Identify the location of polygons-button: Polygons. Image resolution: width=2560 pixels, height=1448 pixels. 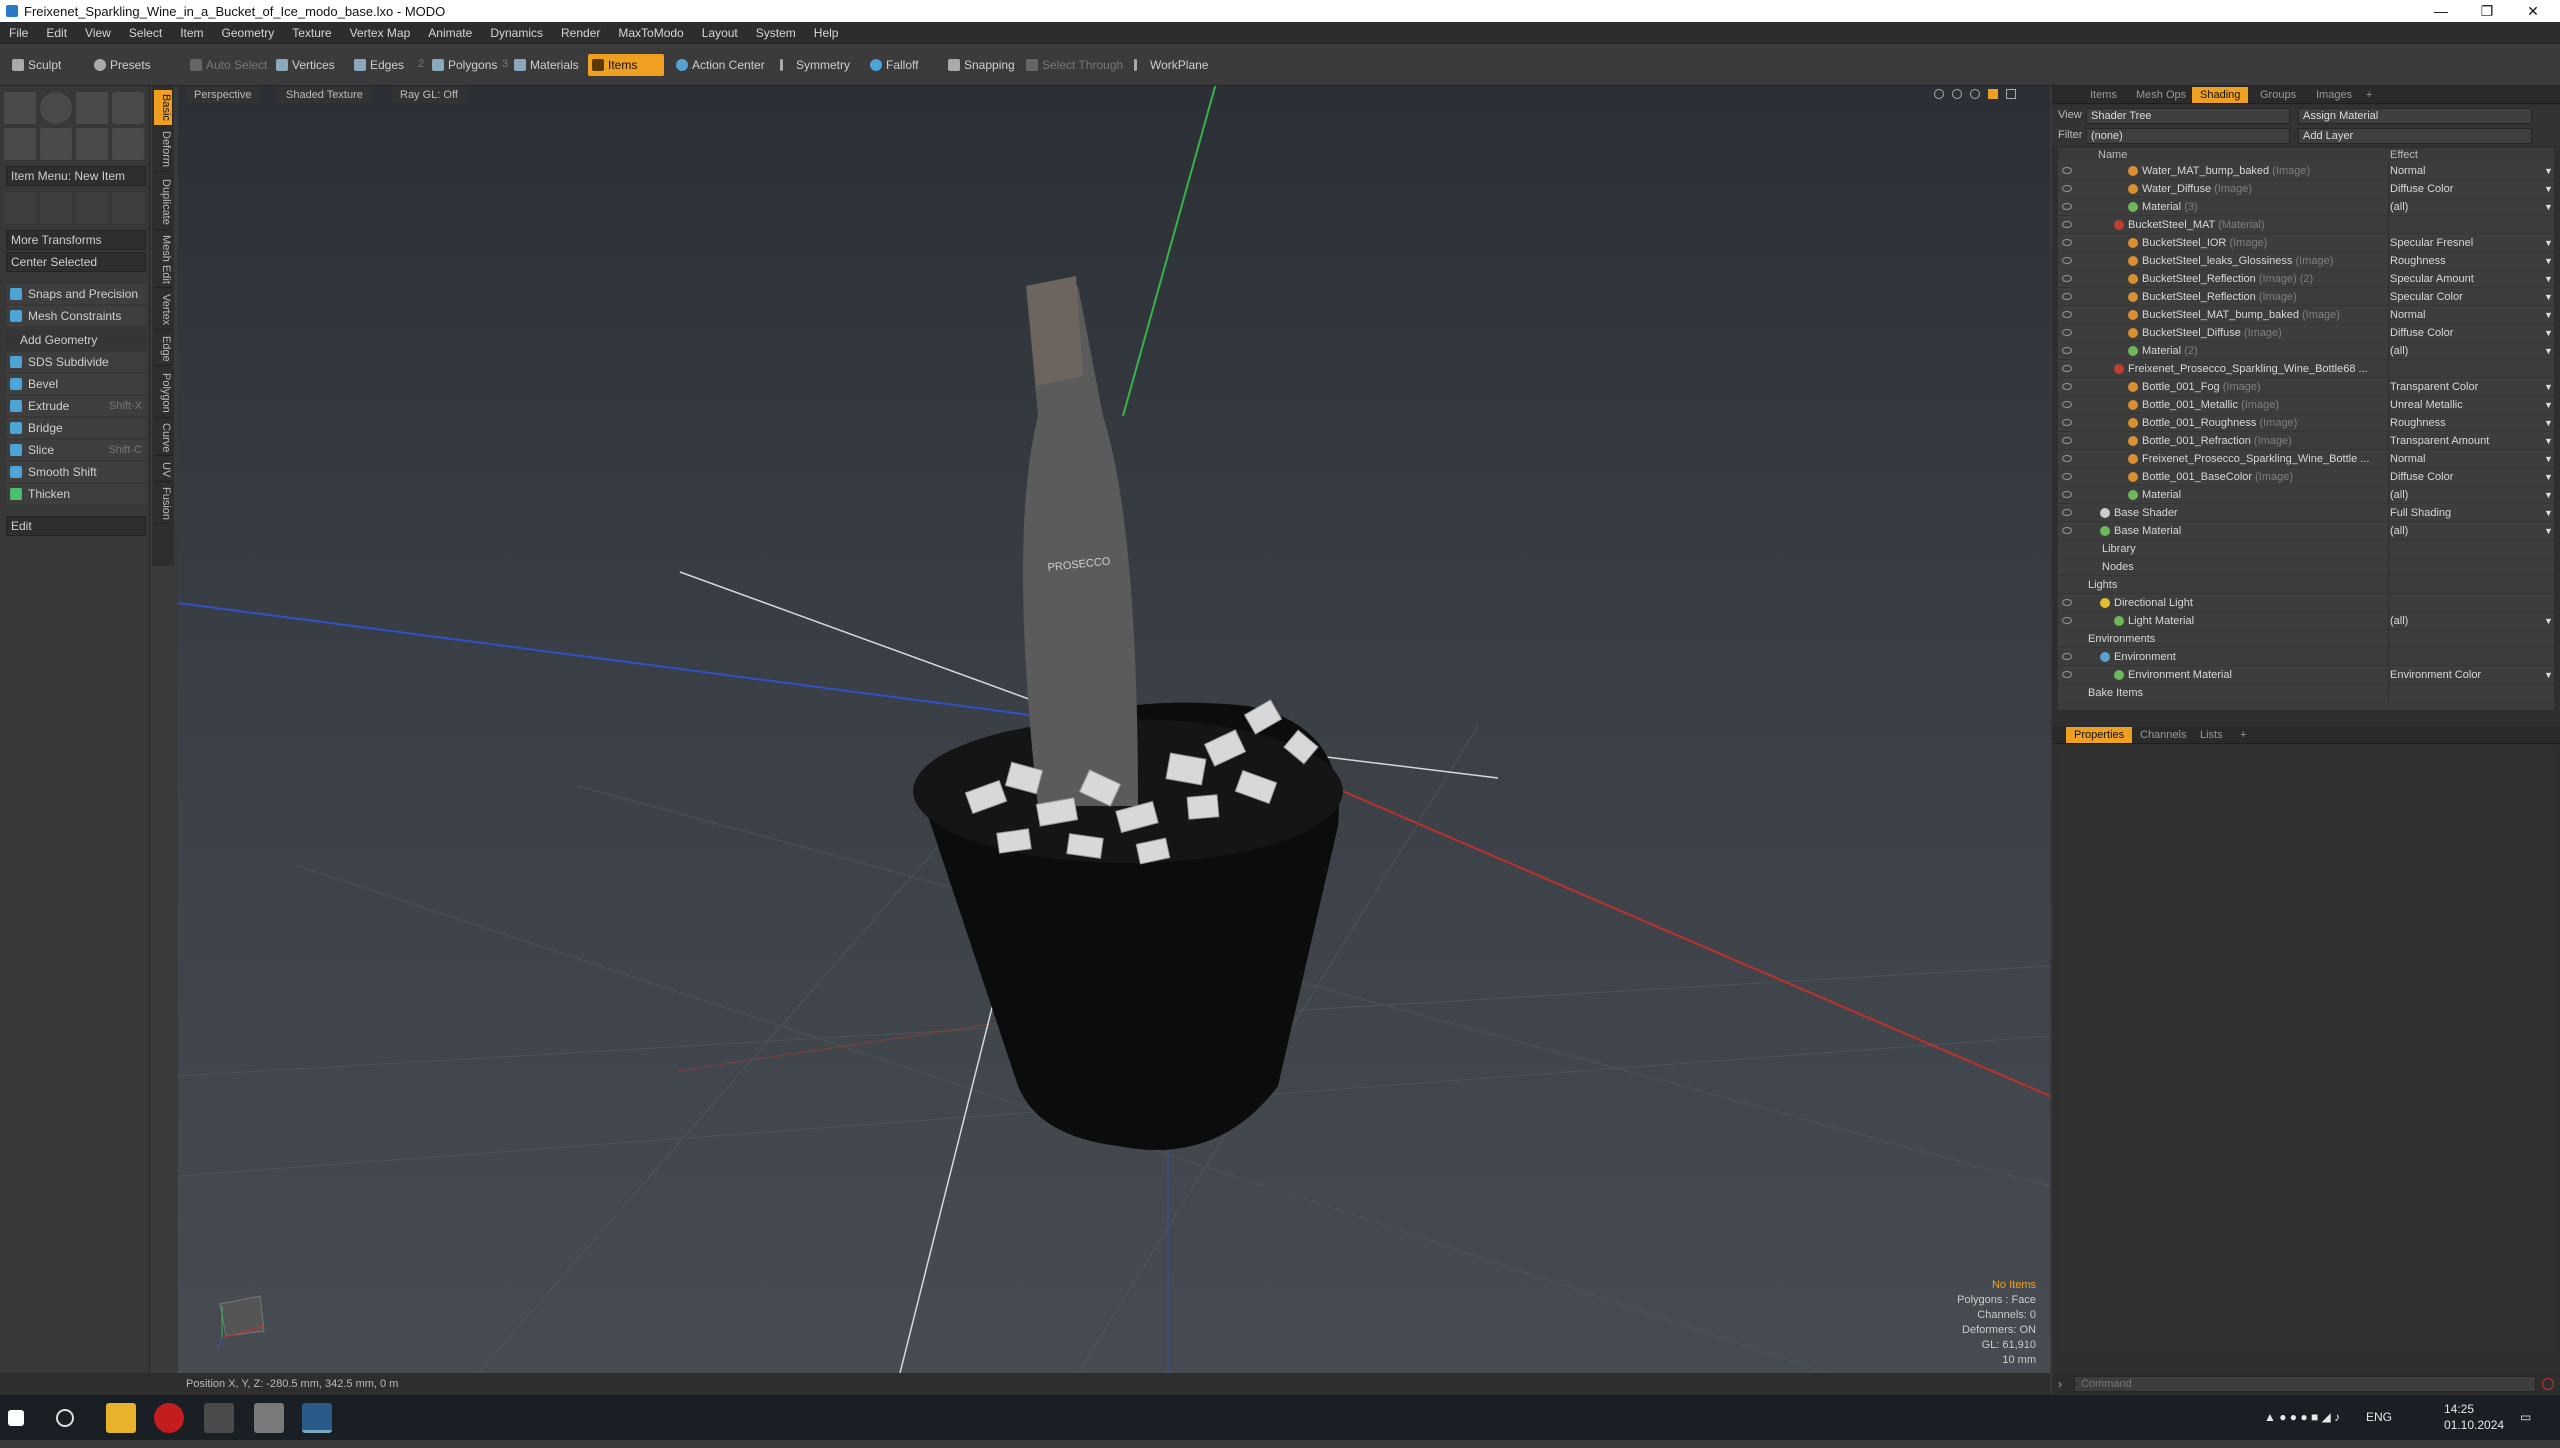
(465, 65).